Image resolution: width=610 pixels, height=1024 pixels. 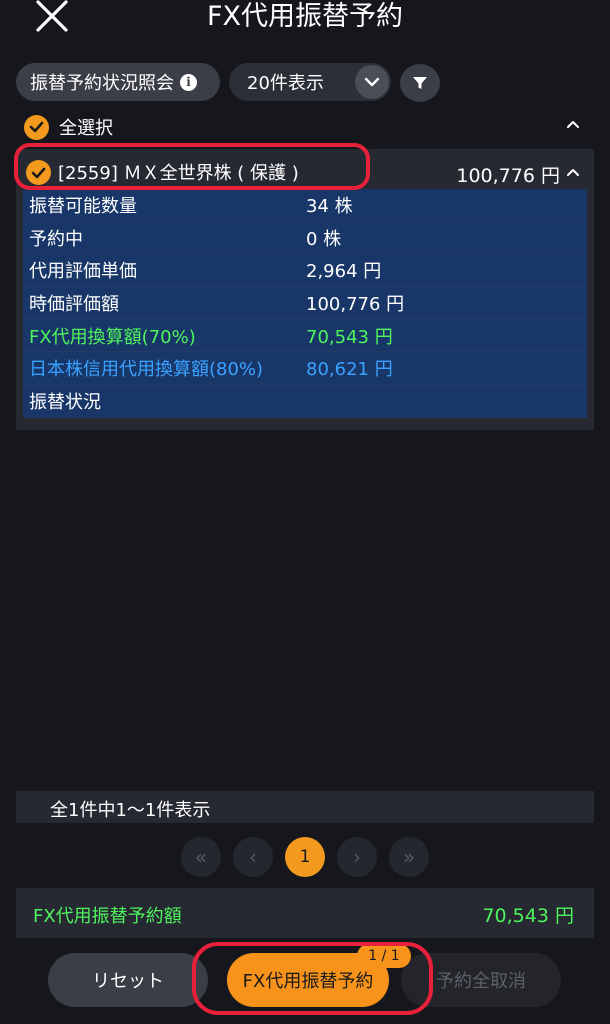 What do you see at coordinates (305, 205) in the screenshot?
I see `detail-row-transferable-qty: 振替可能数量 34 株` at bounding box center [305, 205].